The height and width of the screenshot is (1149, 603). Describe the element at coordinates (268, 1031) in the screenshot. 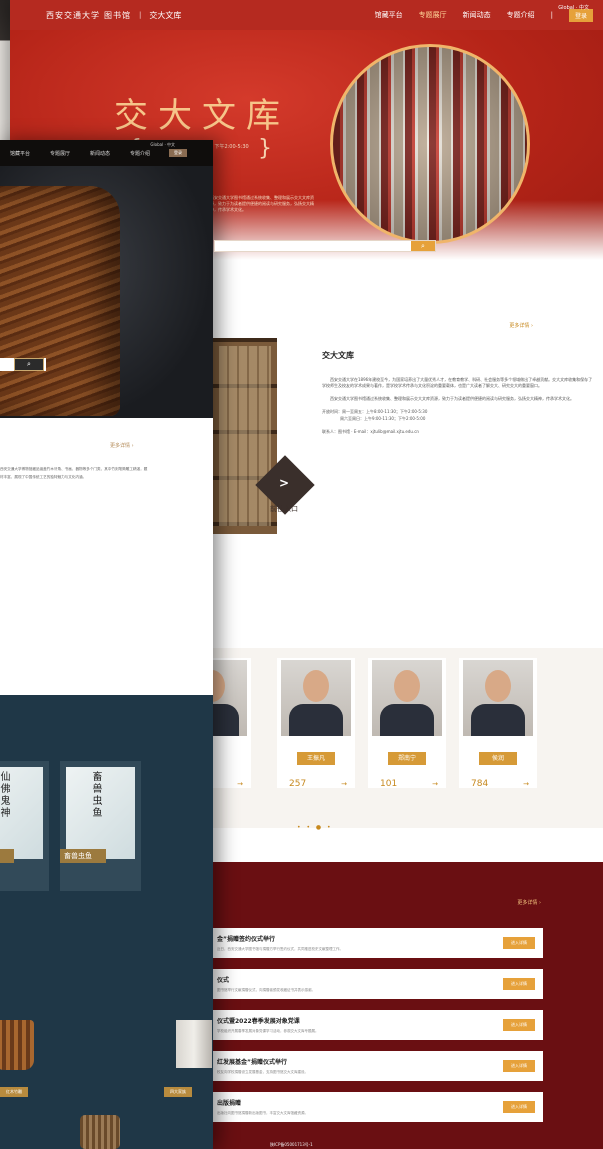

I see `news-desc: 学校组织开展春季发展对象党课学习活动，参观交大文库专题展。` at that location.